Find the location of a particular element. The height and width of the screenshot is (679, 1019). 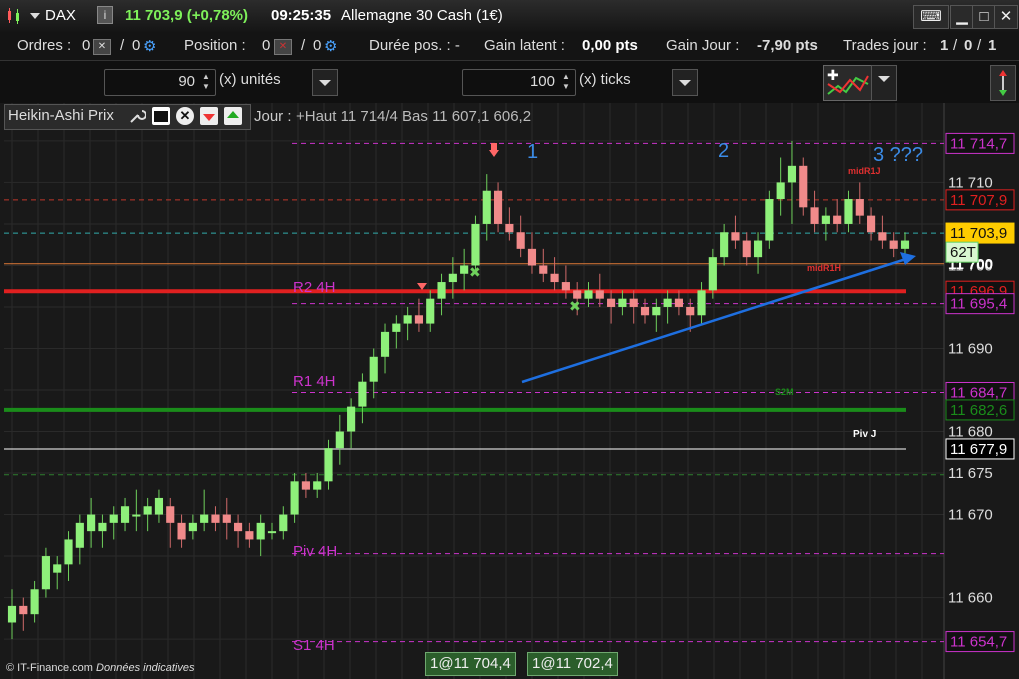

ordres-label: Ordres : is located at coordinates (44, 45).